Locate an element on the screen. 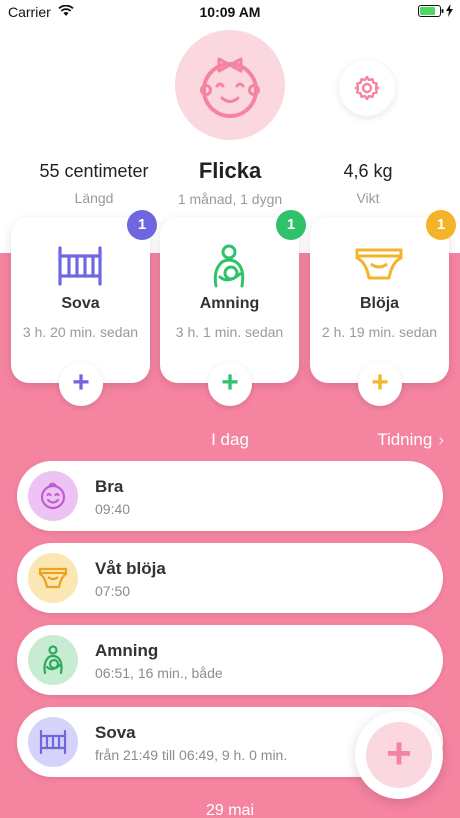 This screenshot has height=818, width=460. event-title: Våt blöja is located at coordinates (130, 568).